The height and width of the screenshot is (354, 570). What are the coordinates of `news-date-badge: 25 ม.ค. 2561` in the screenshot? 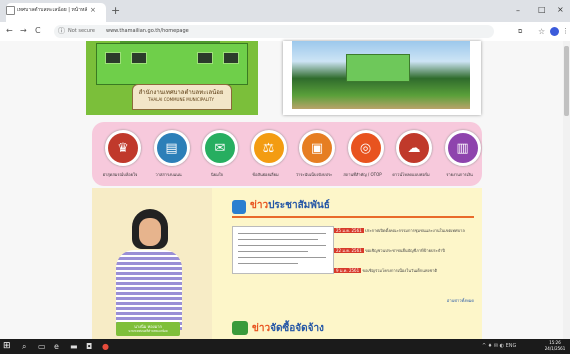 It's located at (349, 230).